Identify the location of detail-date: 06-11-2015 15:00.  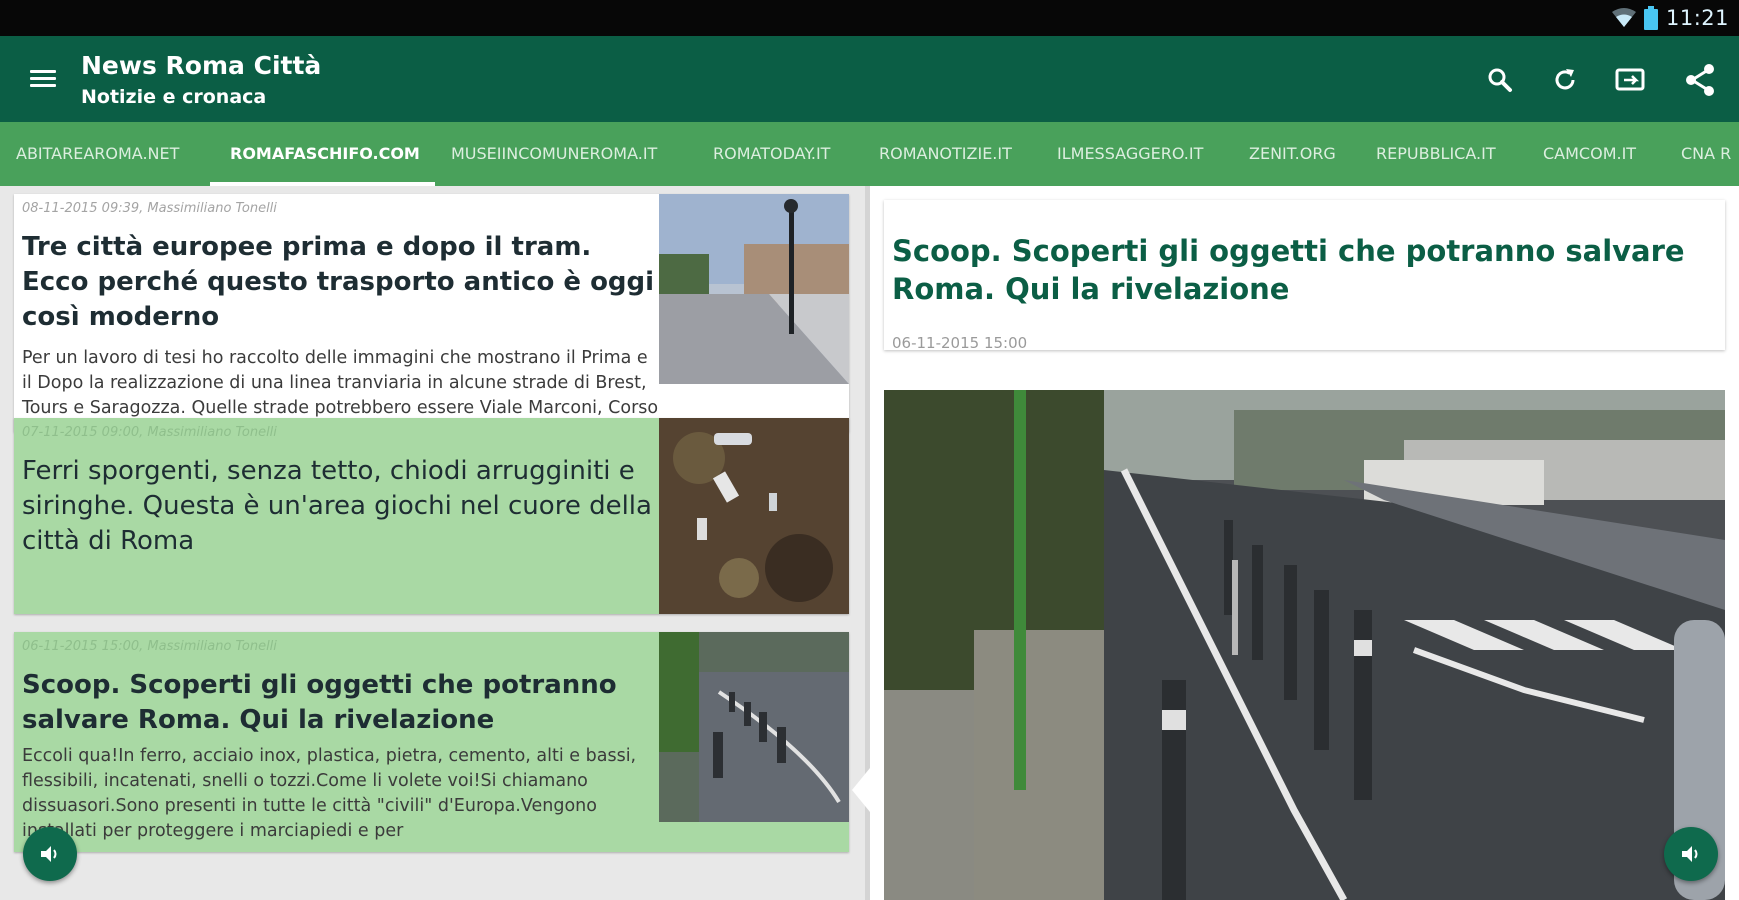
(960, 343).